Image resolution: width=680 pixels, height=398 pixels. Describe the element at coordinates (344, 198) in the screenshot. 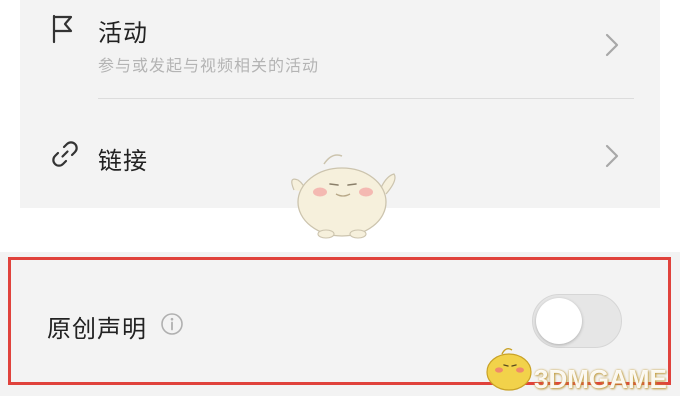

I see `mascot-sticker` at that location.